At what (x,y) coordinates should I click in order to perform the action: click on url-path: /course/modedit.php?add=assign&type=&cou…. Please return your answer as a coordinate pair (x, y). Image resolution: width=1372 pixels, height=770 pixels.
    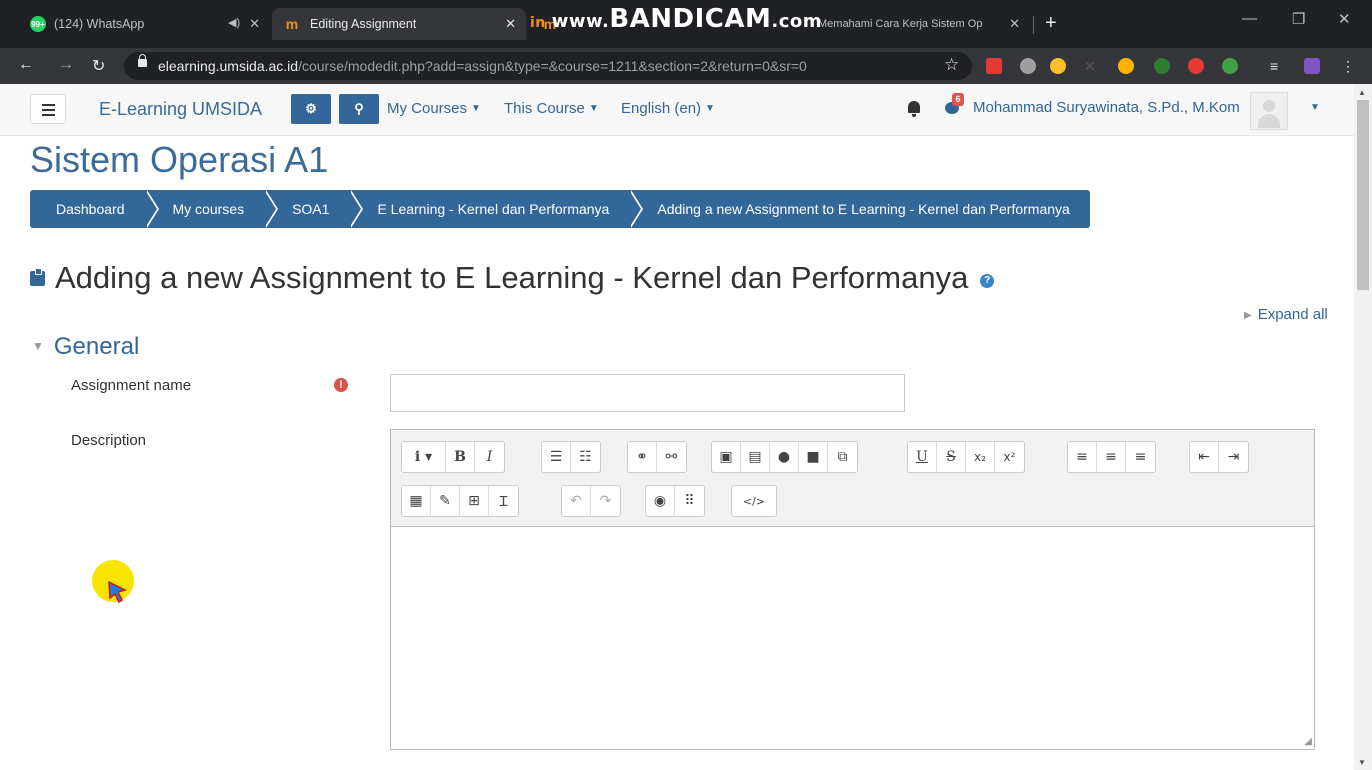
    Looking at the image, I should click on (552, 66).